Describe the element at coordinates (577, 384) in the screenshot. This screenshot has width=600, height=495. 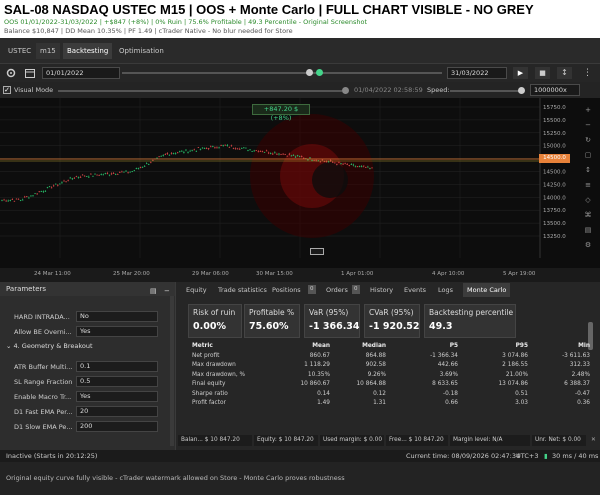
I see `table-cell: 6 388.37` at that location.